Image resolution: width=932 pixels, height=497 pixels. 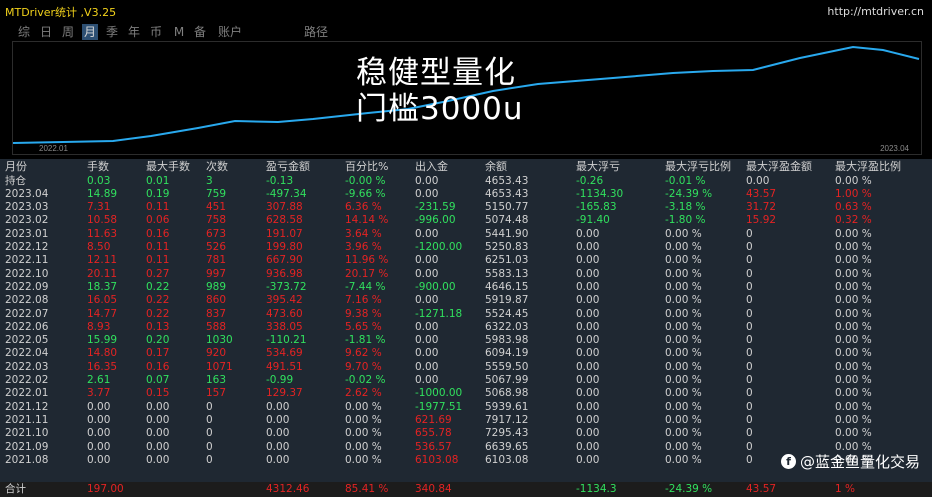 What do you see at coordinates (200, 32) in the screenshot?
I see `tab-8: 备` at bounding box center [200, 32].